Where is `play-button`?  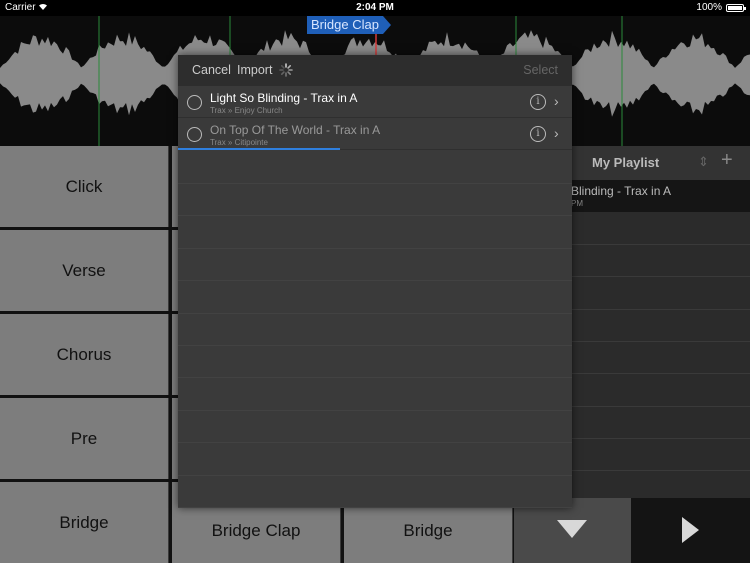 play-button is located at coordinates (690, 530).